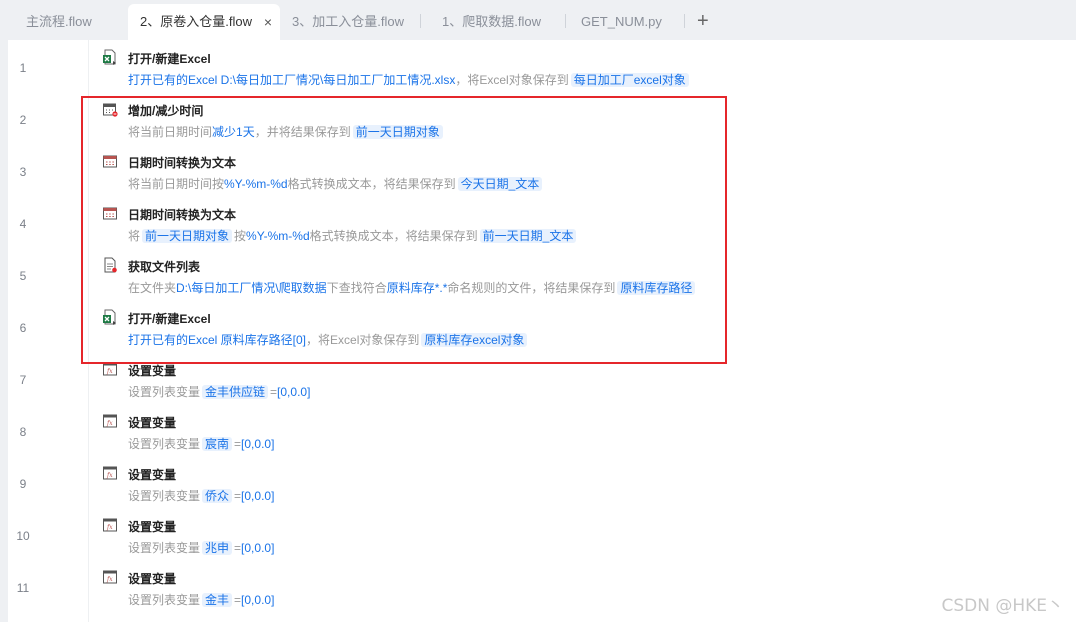 Image resolution: width=1076 pixels, height=622 pixels. I want to click on tab-label: 2、原卷入仓量.flow, so click(196, 21).